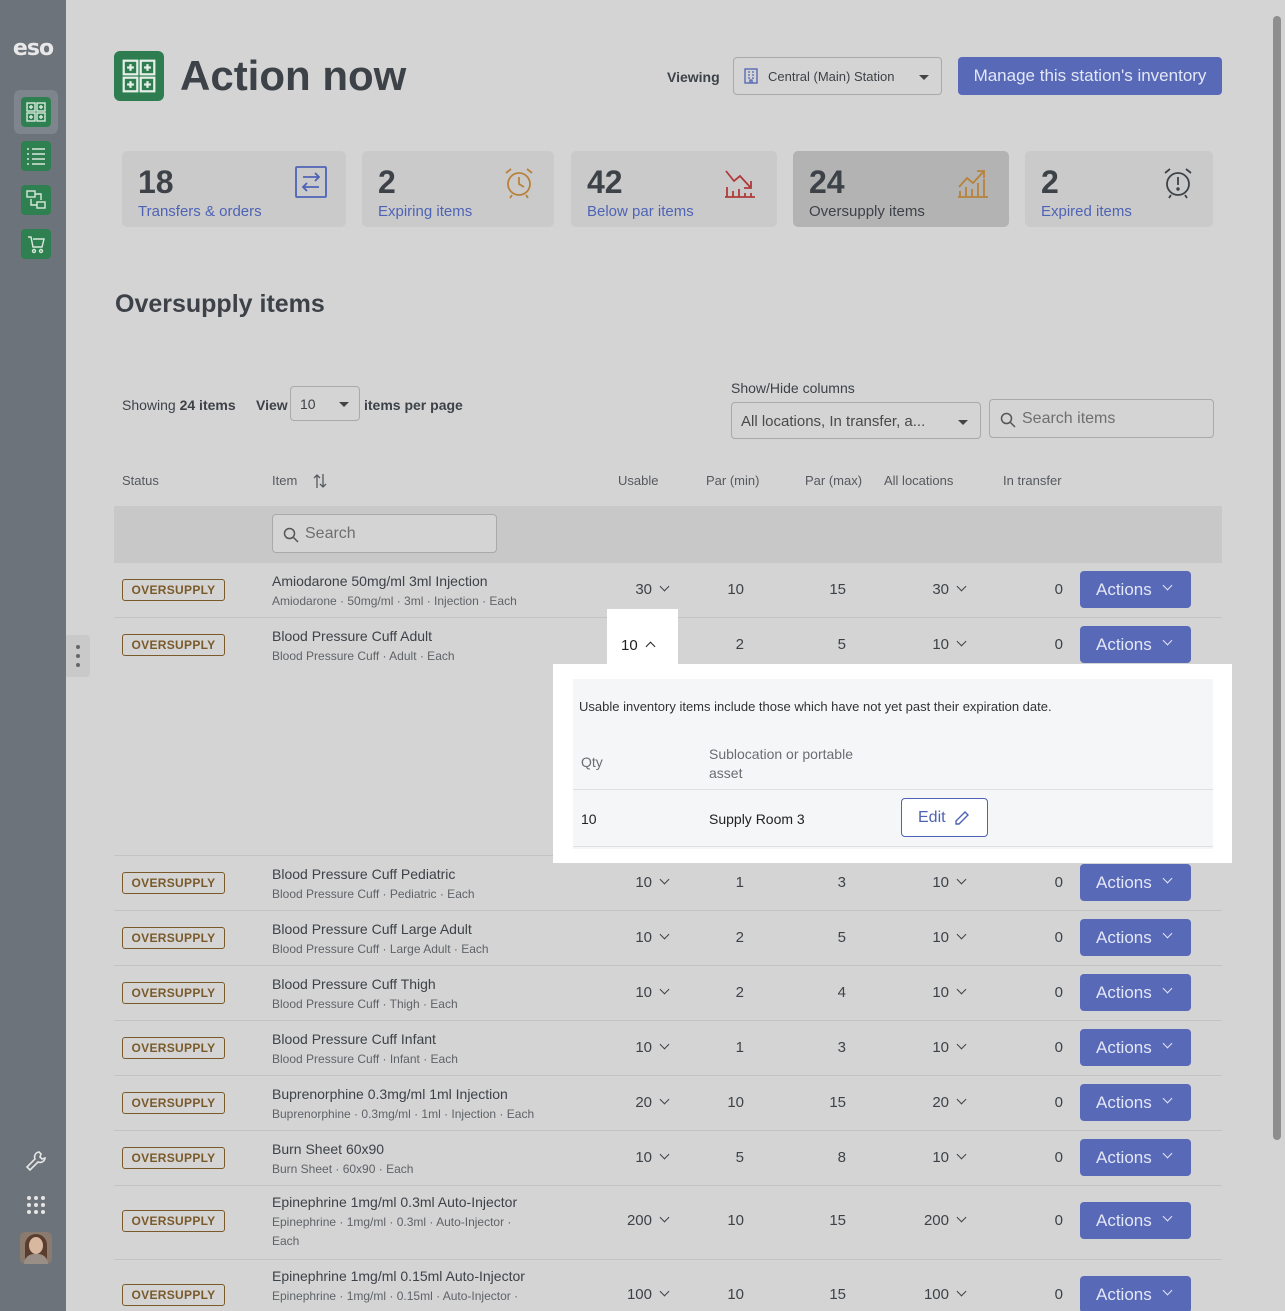  Describe the element at coordinates (837, 1102) in the screenshot. I see `par-max-value: 15` at that location.